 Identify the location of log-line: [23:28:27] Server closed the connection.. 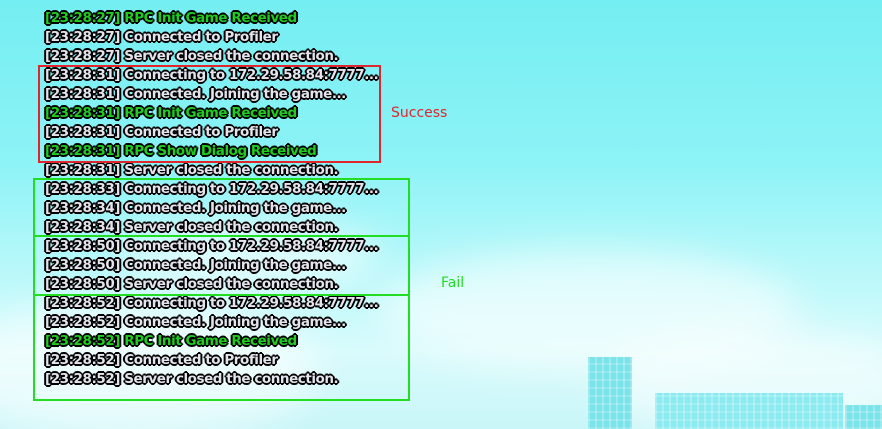
(211, 56).